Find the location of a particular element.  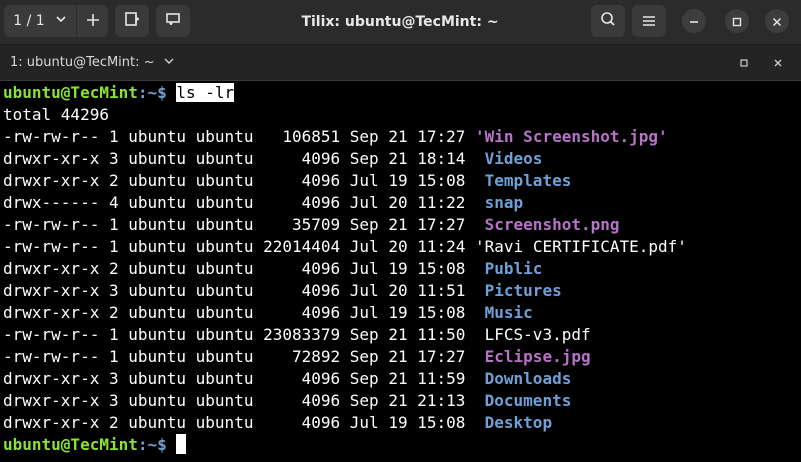

terminal-title: 1: ubuntu@TecMint: ~ is located at coordinates (82, 62).